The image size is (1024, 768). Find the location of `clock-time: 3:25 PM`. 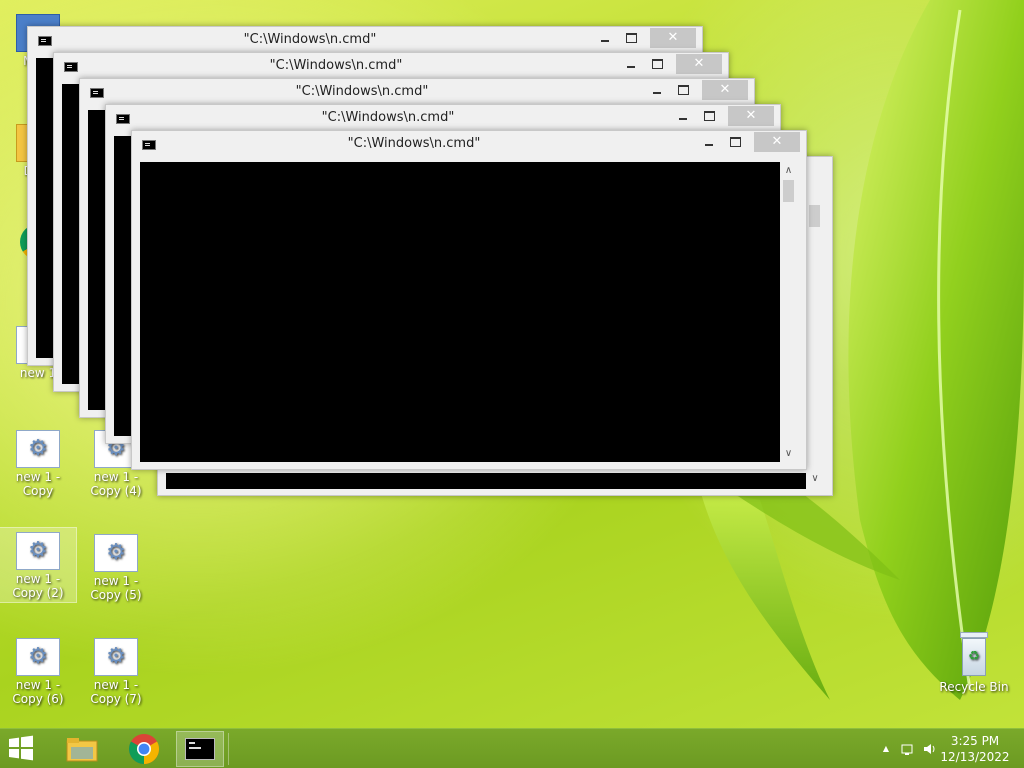

clock-time: 3:25 PM is located at coordinates (975, 741).